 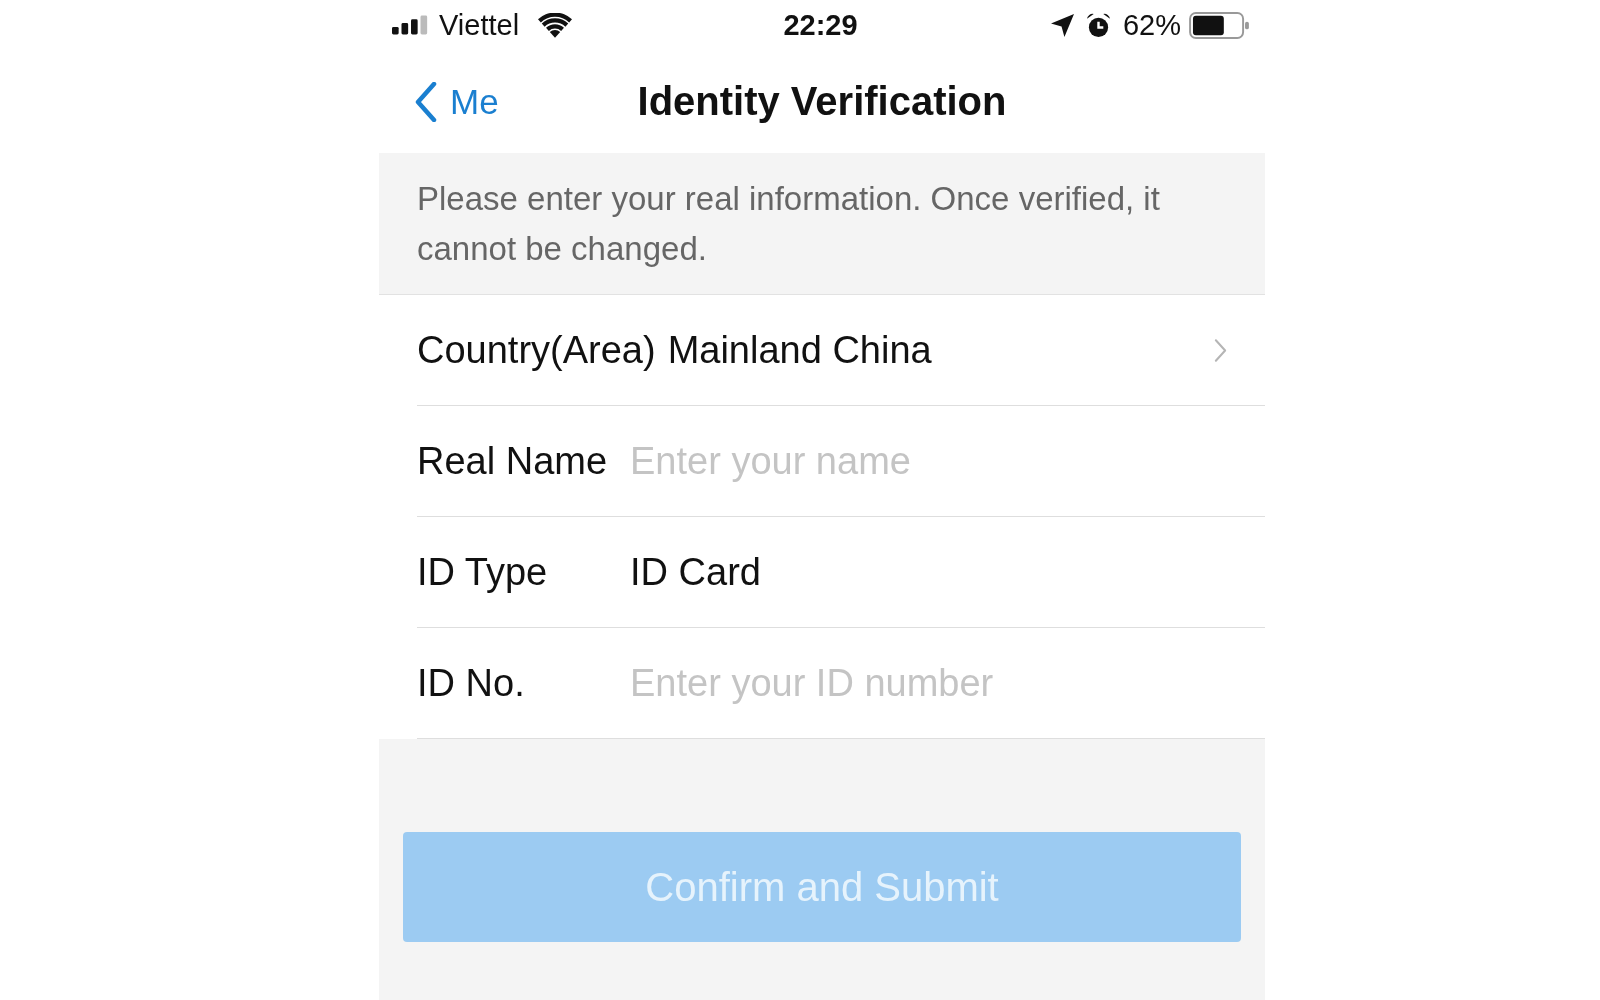 What do you see at coordinates (1220, 350) in the screenshot?
I see `chevron-right-icon` at bounding box center [1220, 350].